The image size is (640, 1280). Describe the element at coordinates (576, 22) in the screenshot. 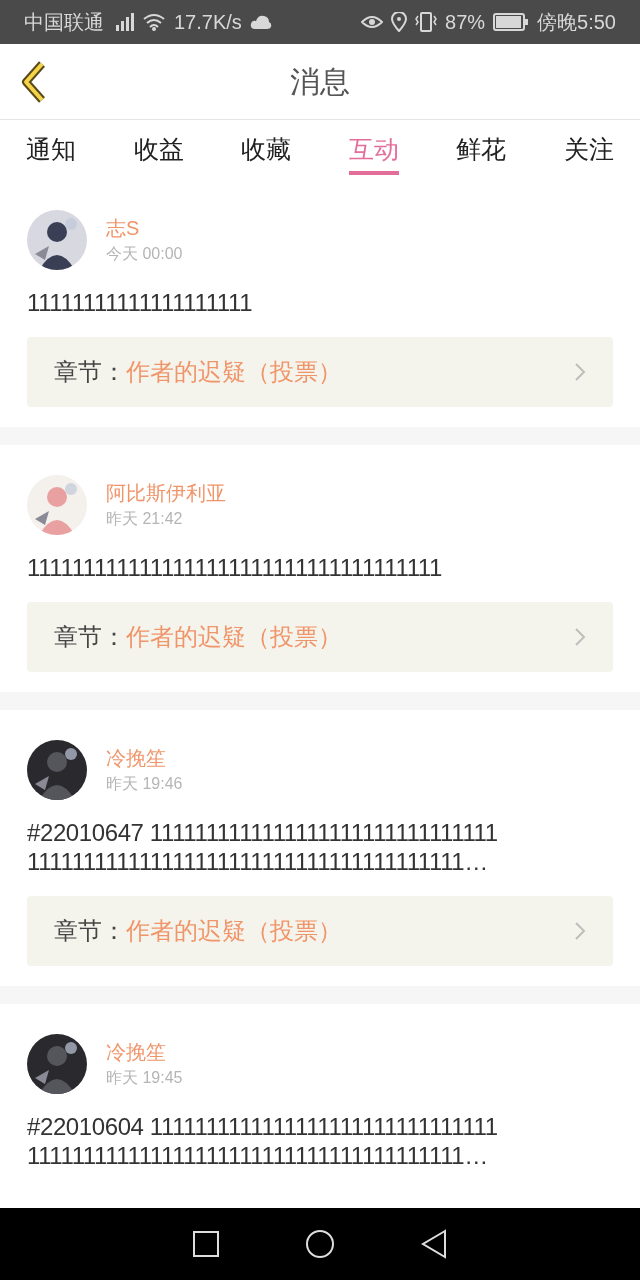

I see `clock: 傍晚5:50` at that location.